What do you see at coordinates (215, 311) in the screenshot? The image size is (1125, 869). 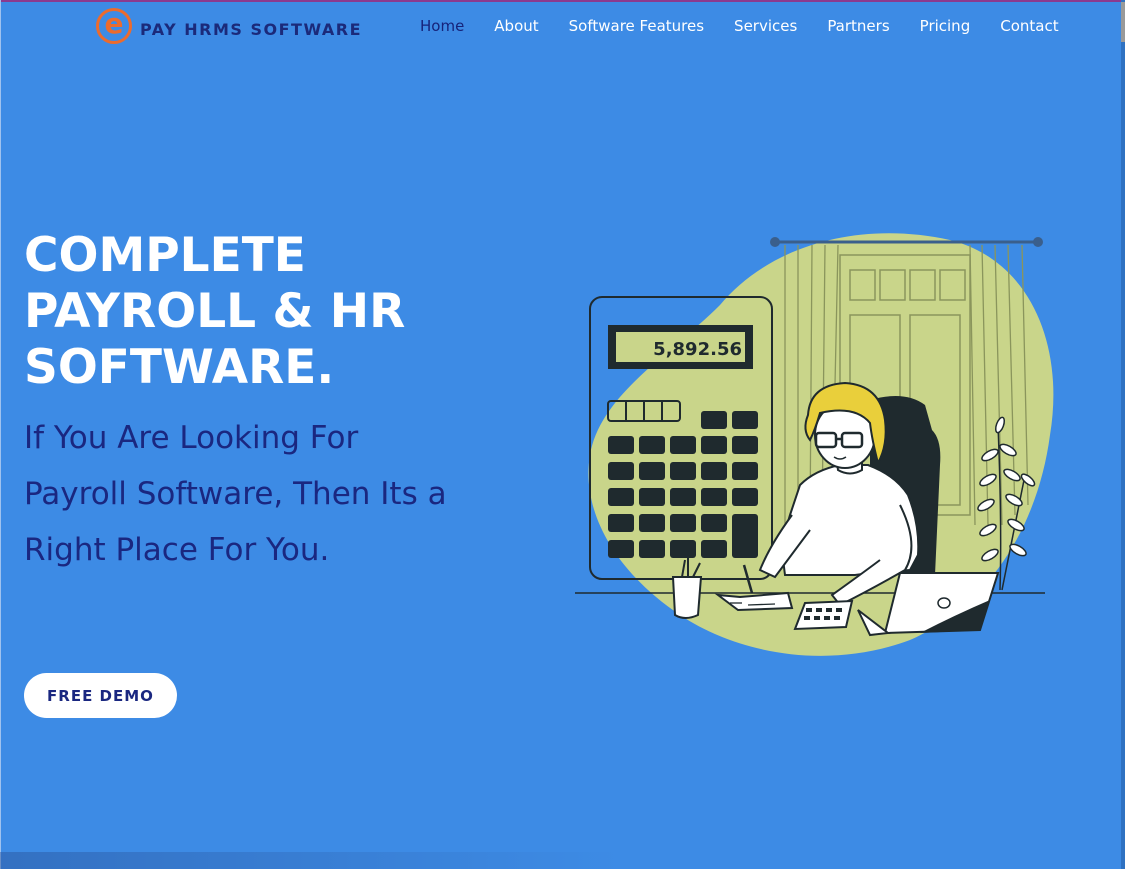 I see `hero-title-line-2: PAYROLL & HR` at bounding box center [215, 311].